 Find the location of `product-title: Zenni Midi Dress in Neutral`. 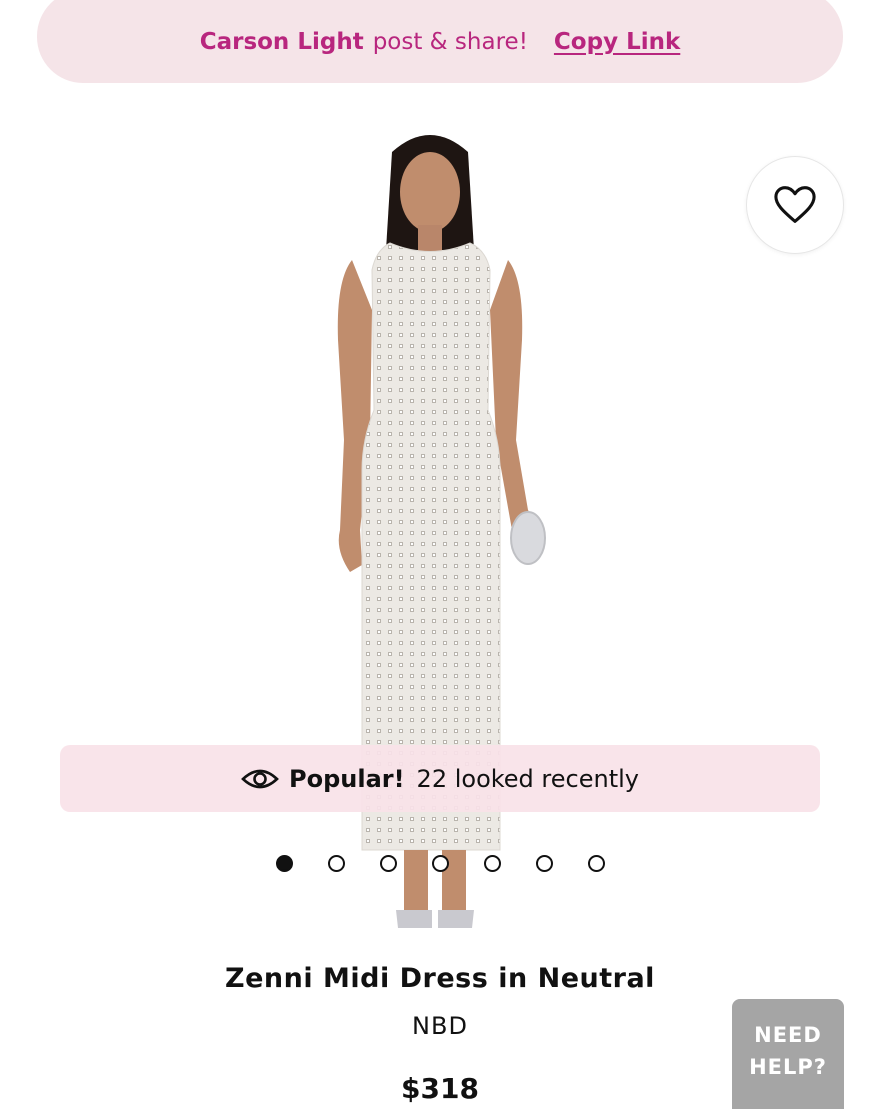

product-title: Zenni Midi Dress in Neutral is located at coordinates (440, 978).